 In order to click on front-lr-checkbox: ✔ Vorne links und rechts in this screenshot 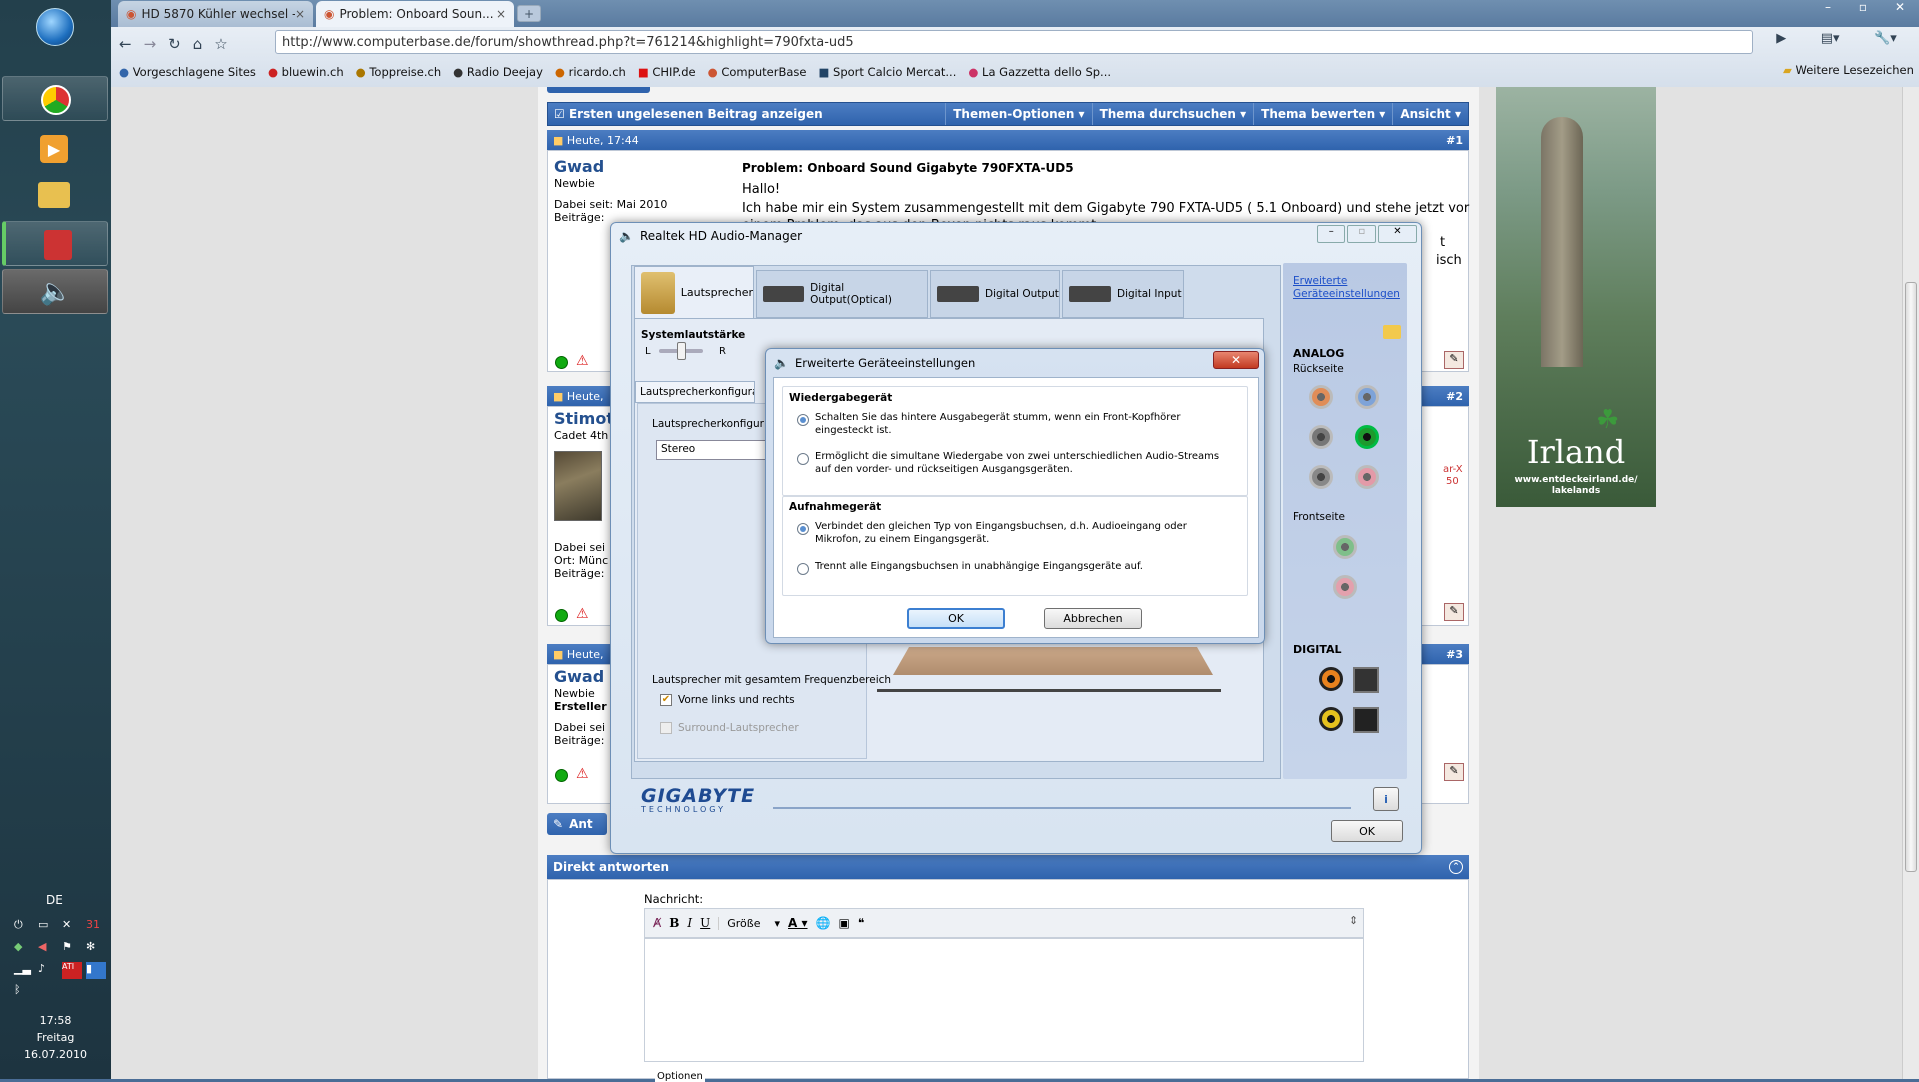, I will do `click(727, 700)`.